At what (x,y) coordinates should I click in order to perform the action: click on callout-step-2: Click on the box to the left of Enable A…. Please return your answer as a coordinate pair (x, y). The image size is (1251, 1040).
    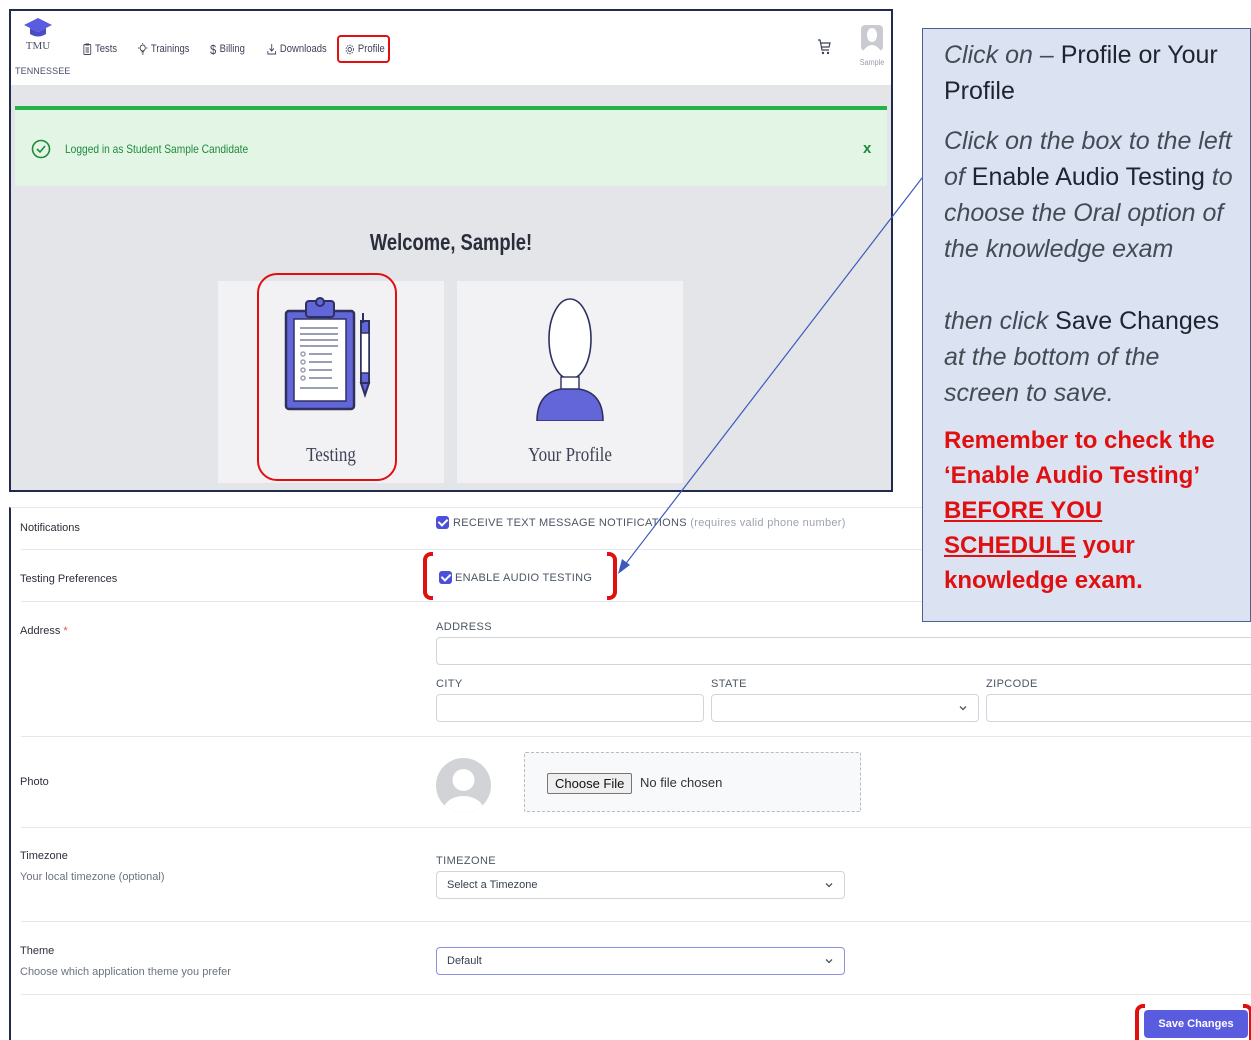
    Looking at the image, I should click on (1088, 195).